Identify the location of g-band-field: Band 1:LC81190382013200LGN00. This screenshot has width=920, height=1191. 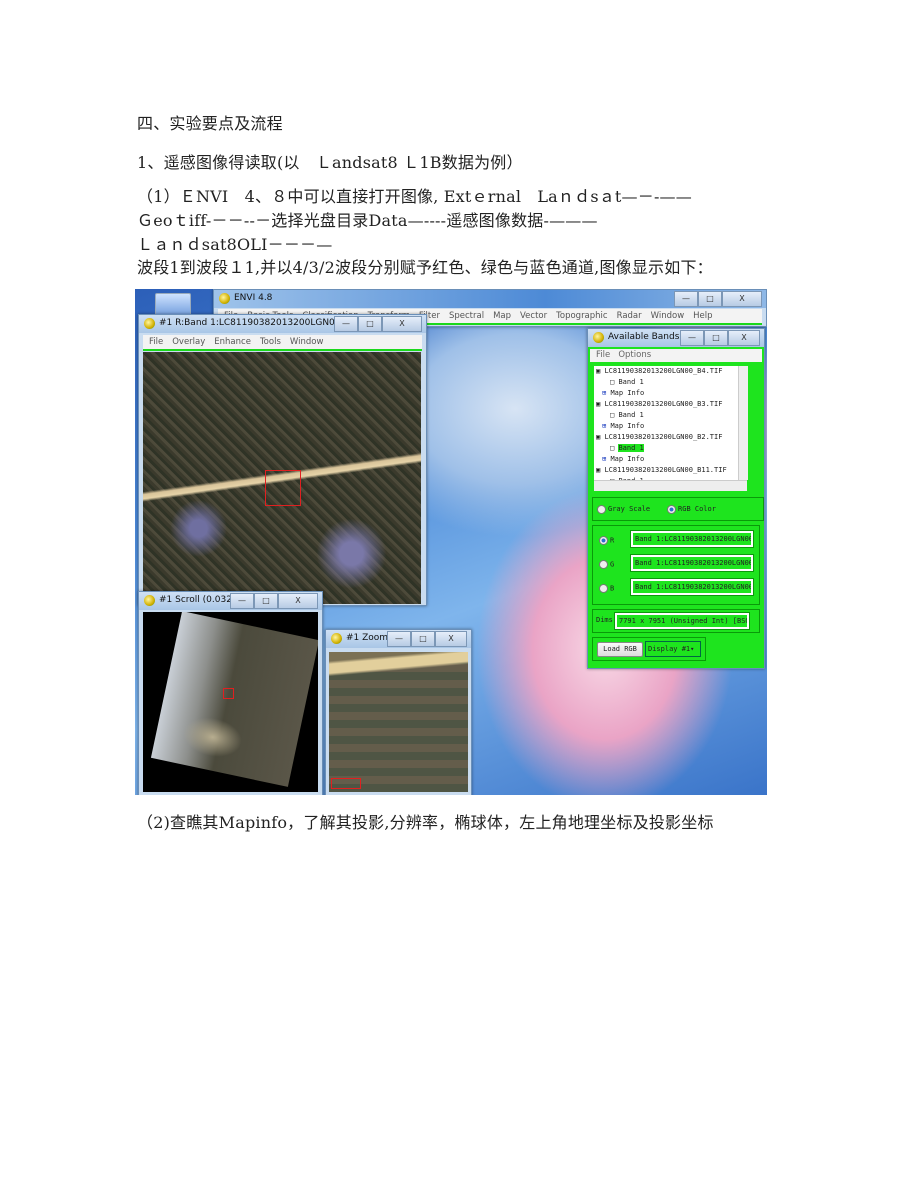
(692, 563).